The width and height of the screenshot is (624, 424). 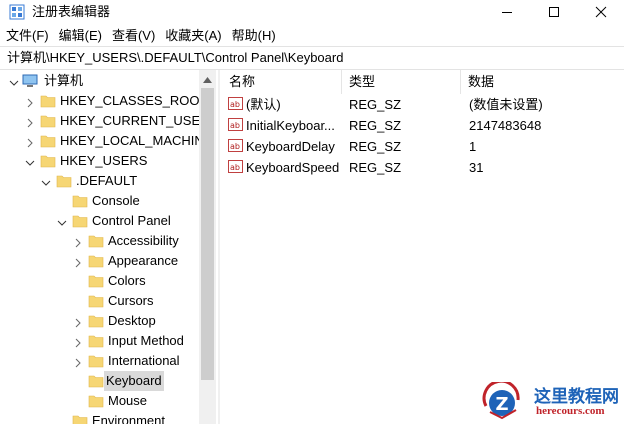 I want to click on tree-item-environment: Environment, so click(x=99, y=417).